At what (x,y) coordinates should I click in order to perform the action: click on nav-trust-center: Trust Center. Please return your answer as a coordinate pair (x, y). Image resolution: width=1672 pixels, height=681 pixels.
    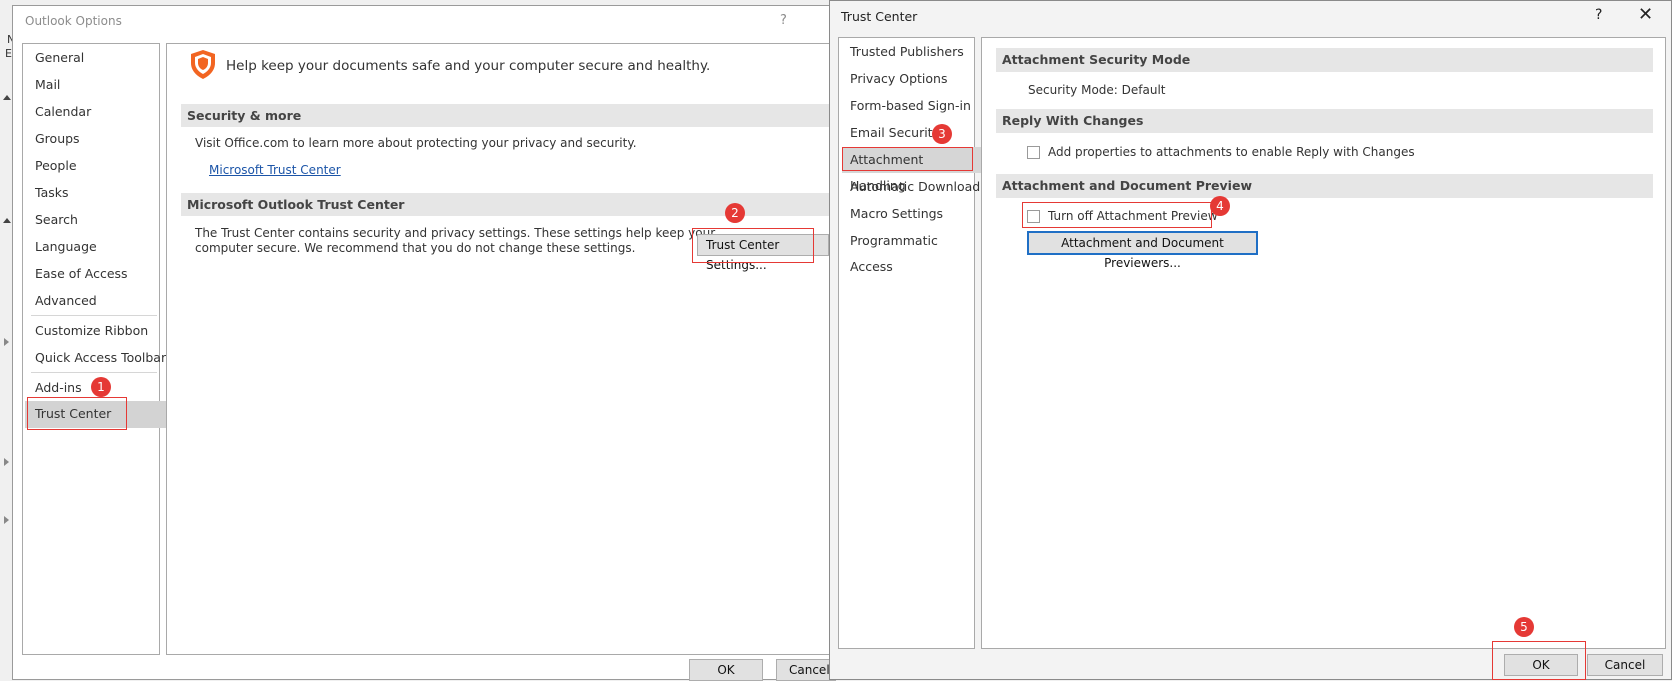
    Looking at the image, I should click on (96, 414).